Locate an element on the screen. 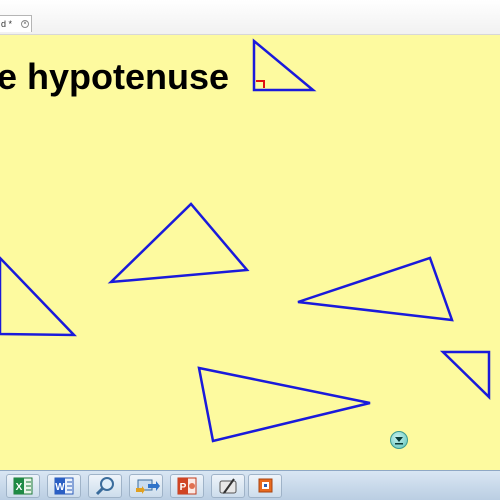 Image resolution: width=500 pixels, height=500 pixels. taskbar-excel: X is located at coordinates (23, 486).